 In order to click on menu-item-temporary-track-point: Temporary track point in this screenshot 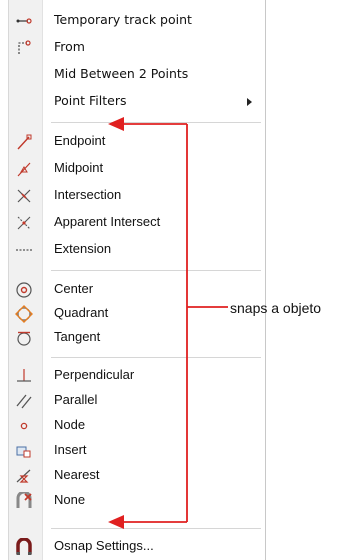, I will do `click(137, 21)`.